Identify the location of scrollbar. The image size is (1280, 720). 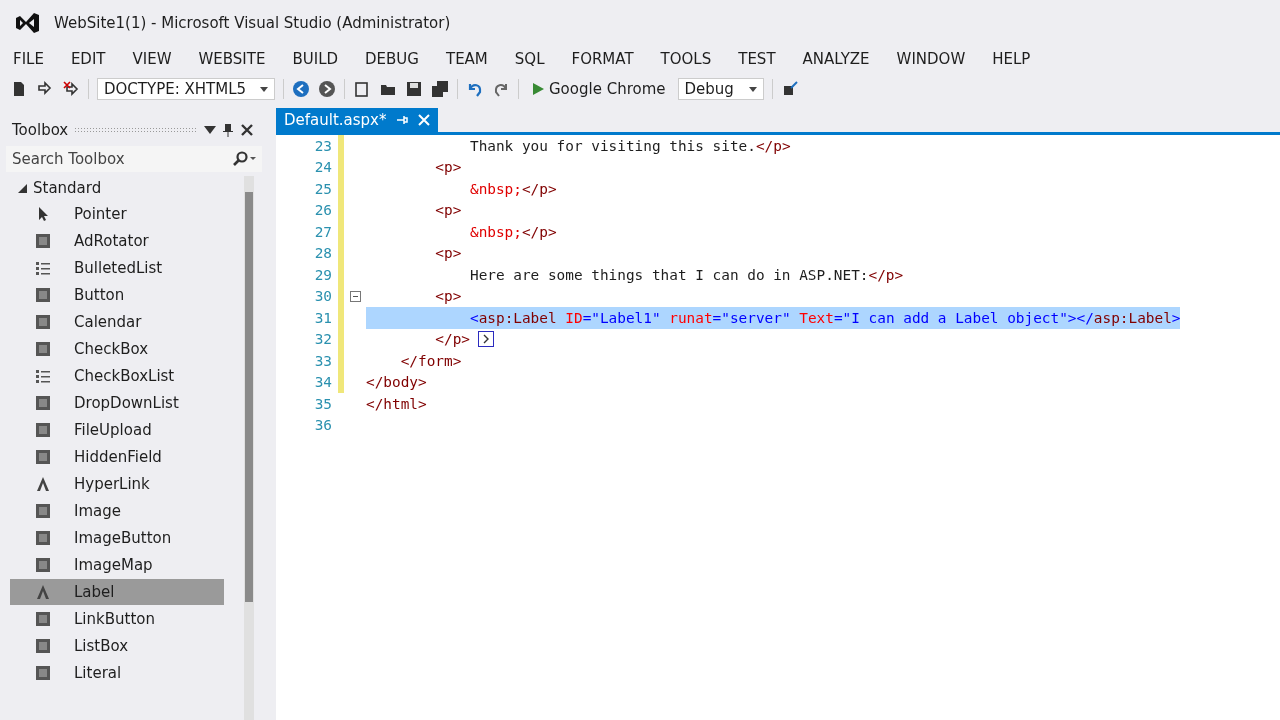
(249, 448).